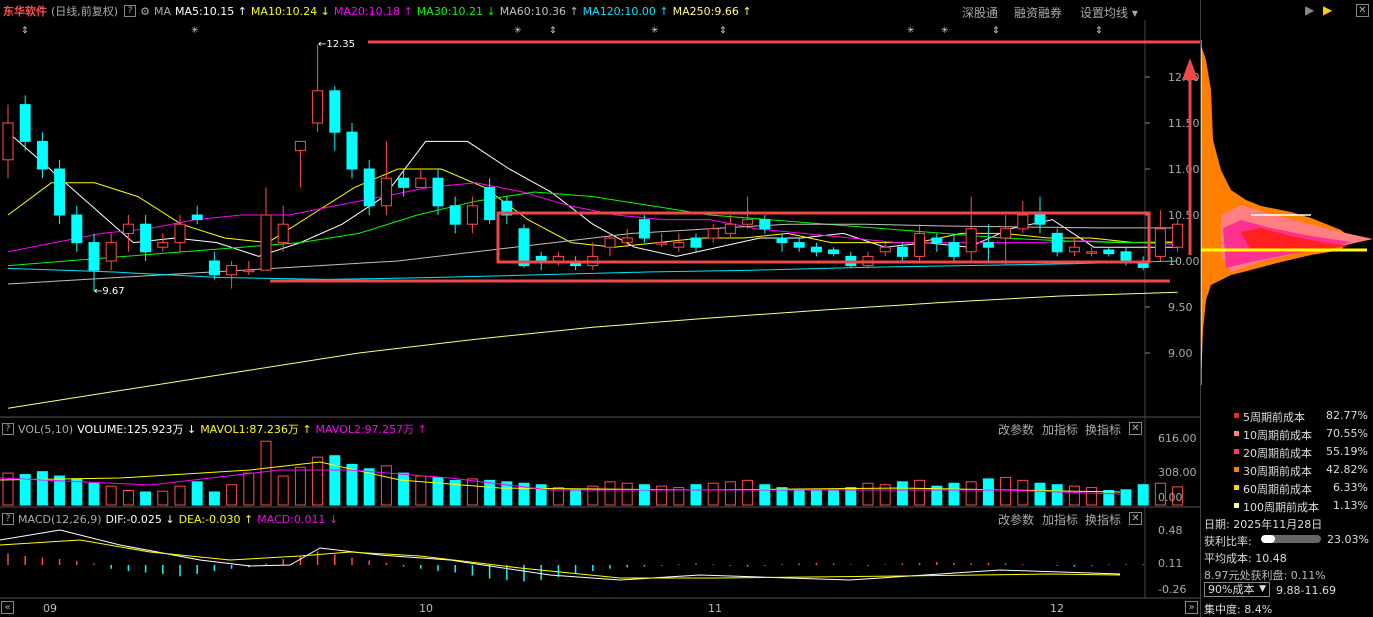  Describe the element at coordinates (85, 11) in the screenshot. I see `period-label: (日线,前复权)` at that location.